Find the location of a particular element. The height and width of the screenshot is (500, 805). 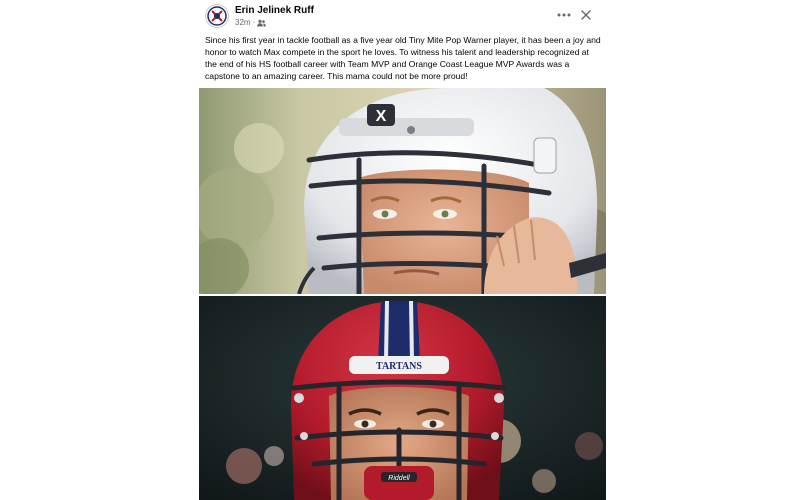

more-options-button is located at coordinates (564, 15).